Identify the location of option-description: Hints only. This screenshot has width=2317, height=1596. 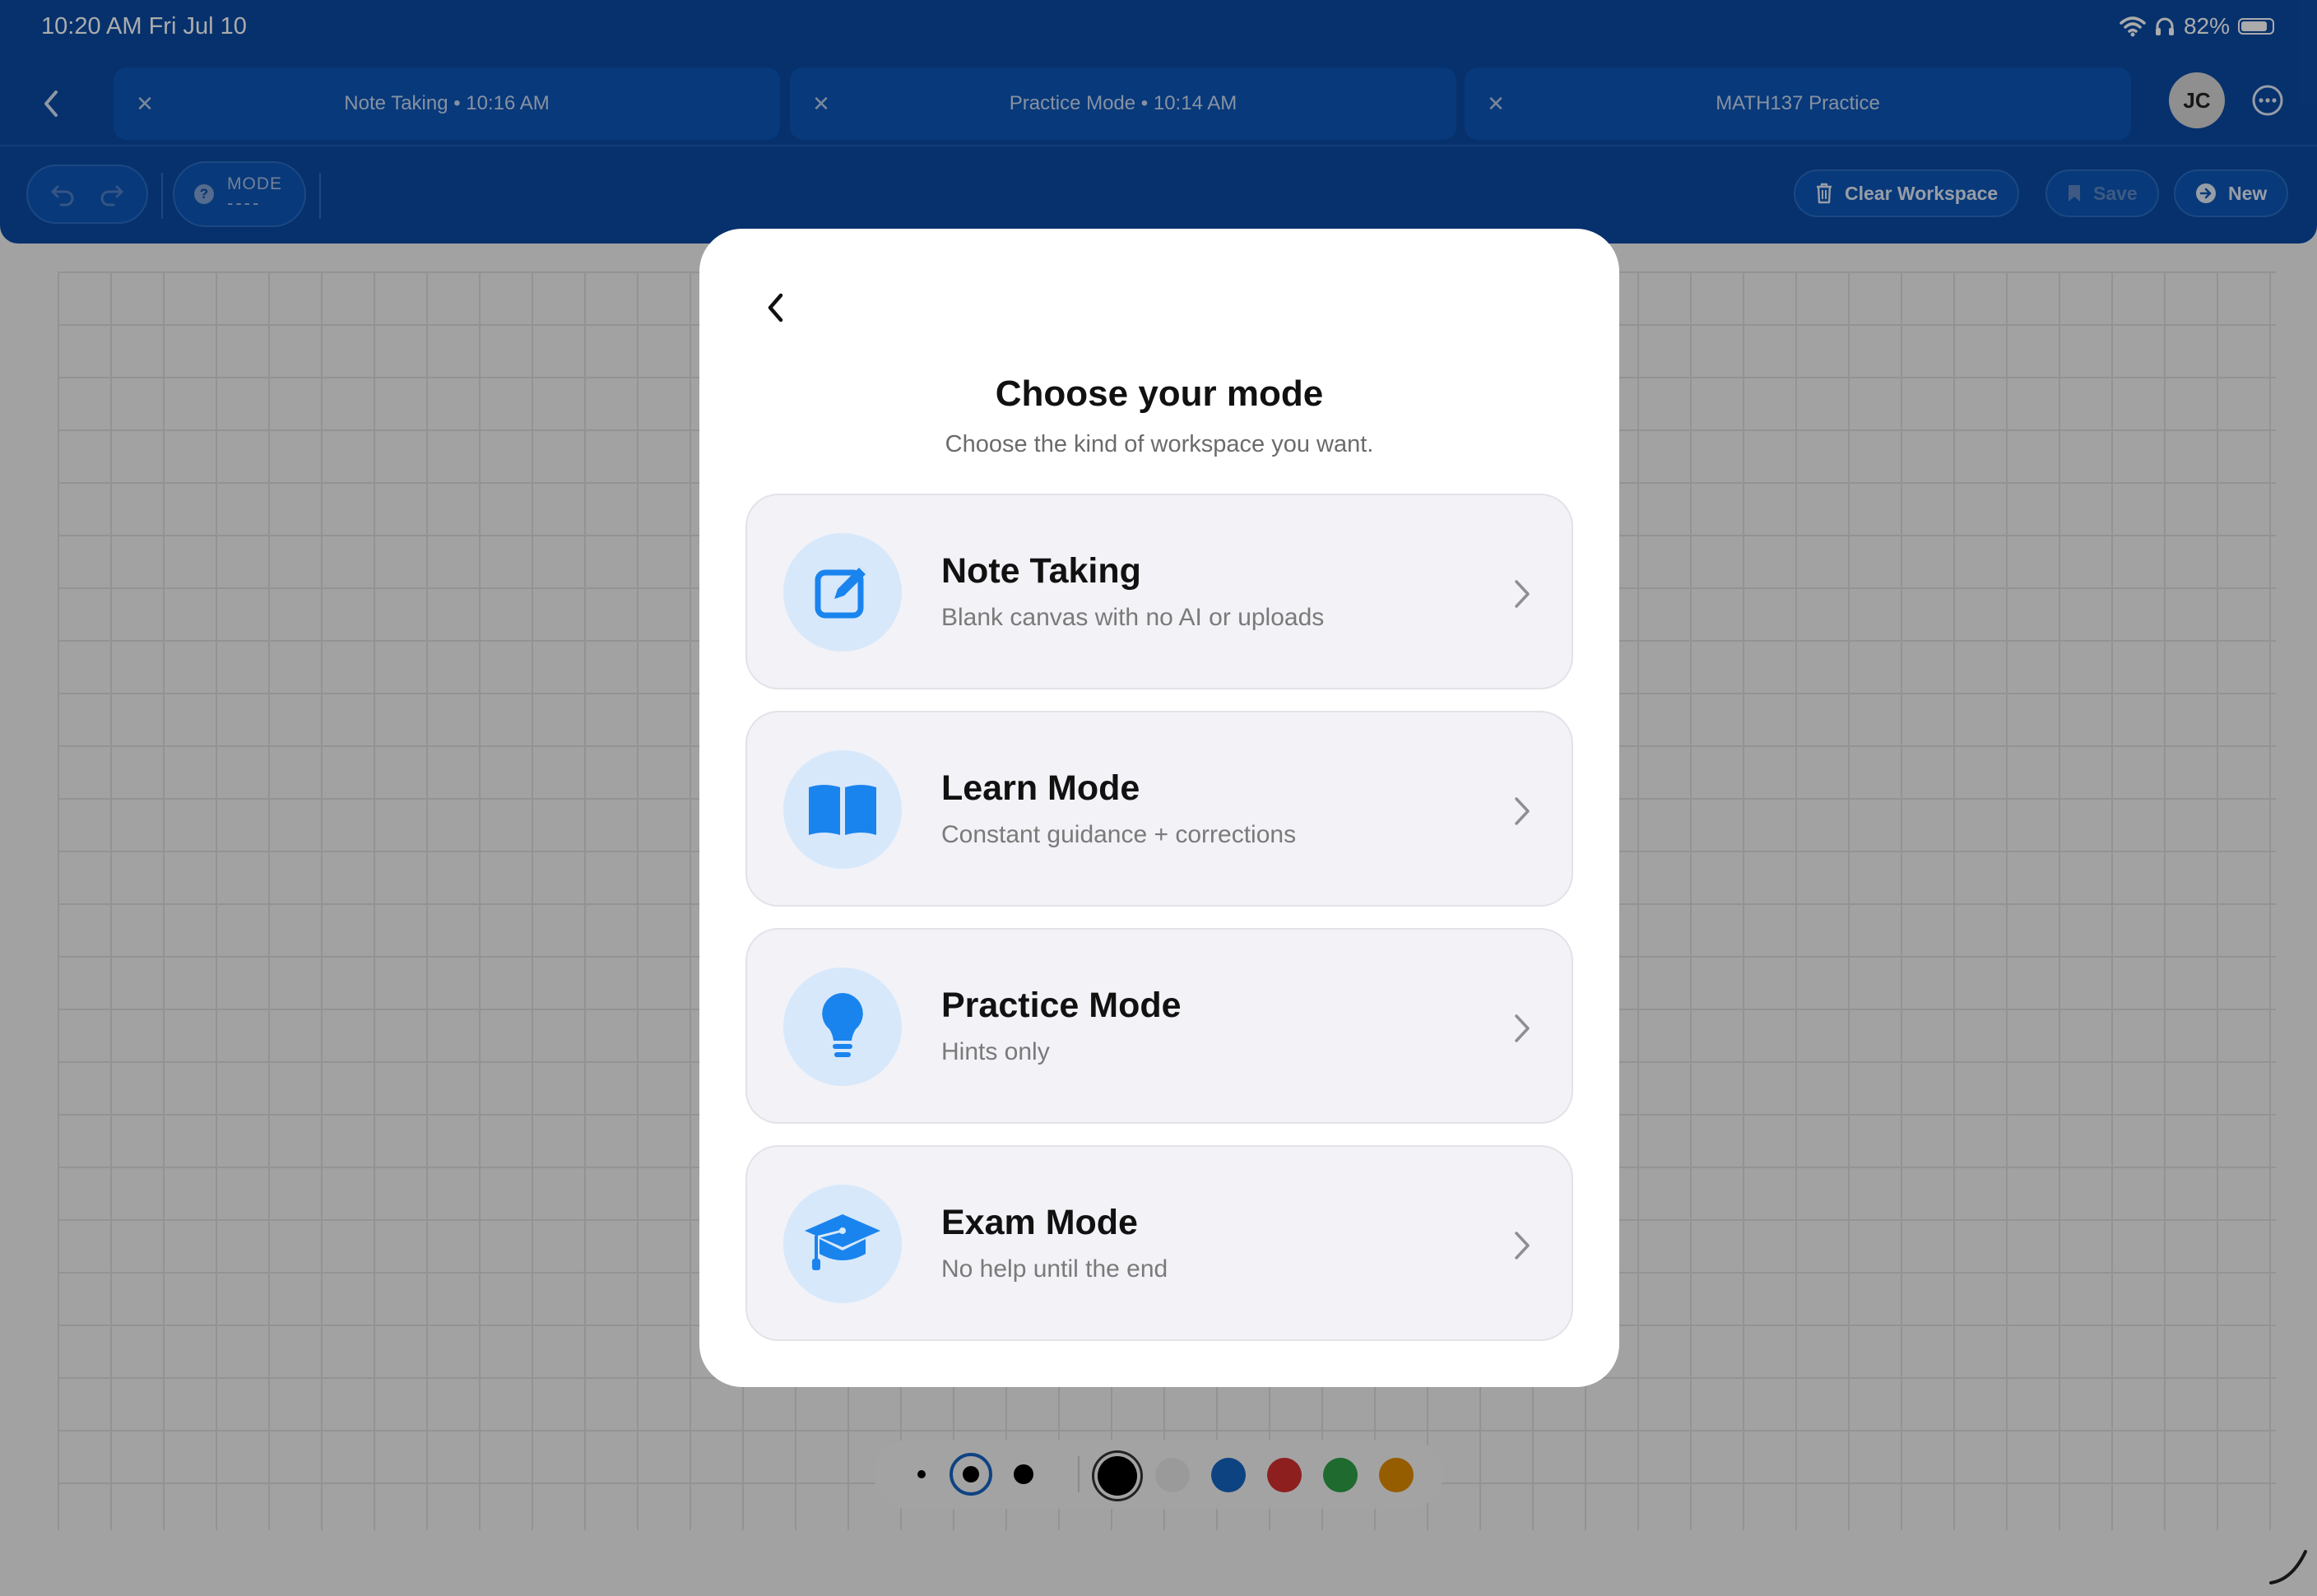
(995, 1051).